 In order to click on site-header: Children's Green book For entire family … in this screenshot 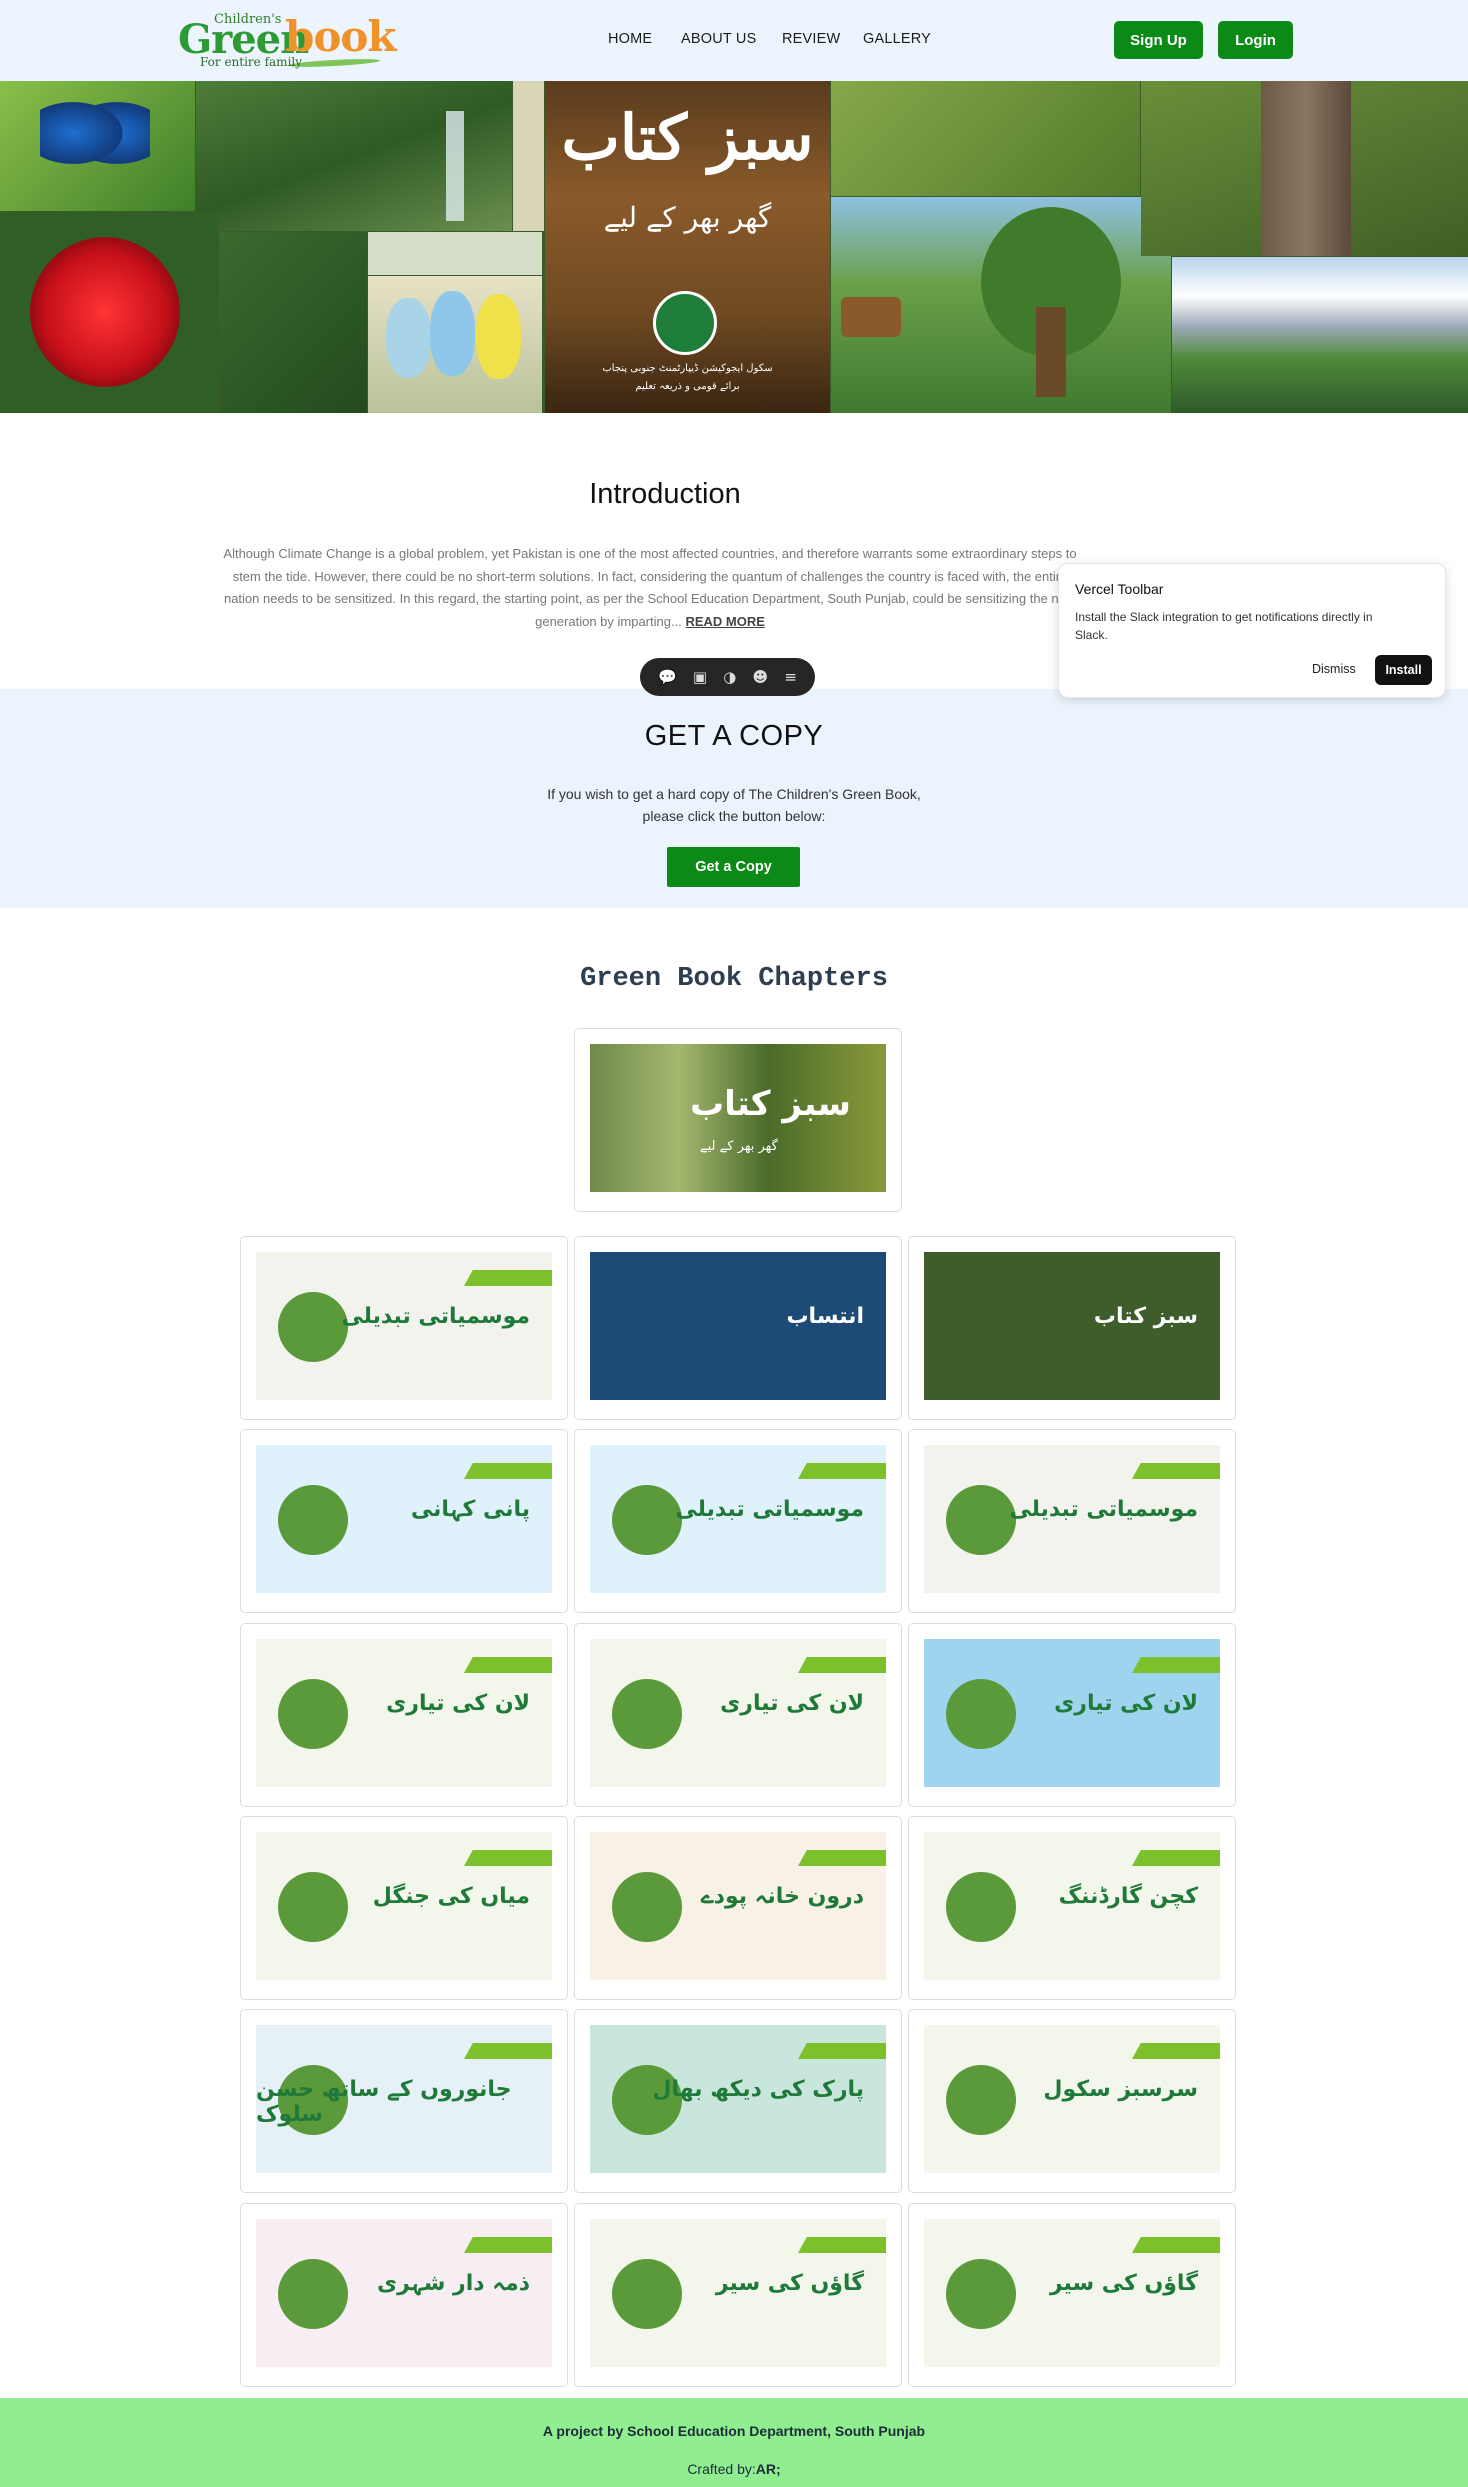, I will do `click(734, 40)`.